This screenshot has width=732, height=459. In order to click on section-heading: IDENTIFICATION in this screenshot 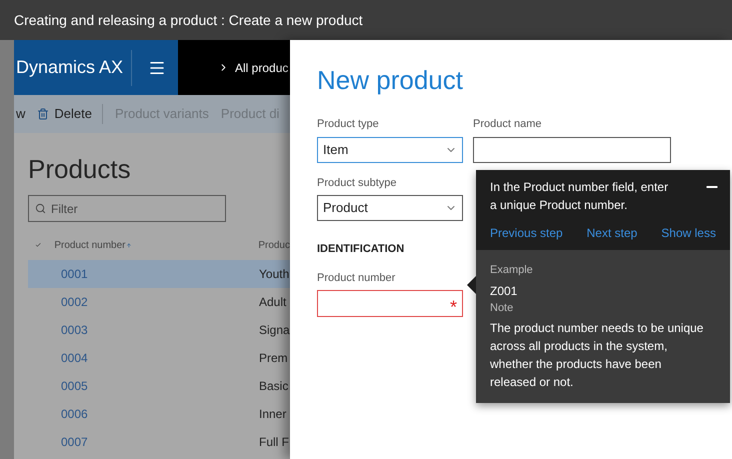, I will do `click(361, 249)`.